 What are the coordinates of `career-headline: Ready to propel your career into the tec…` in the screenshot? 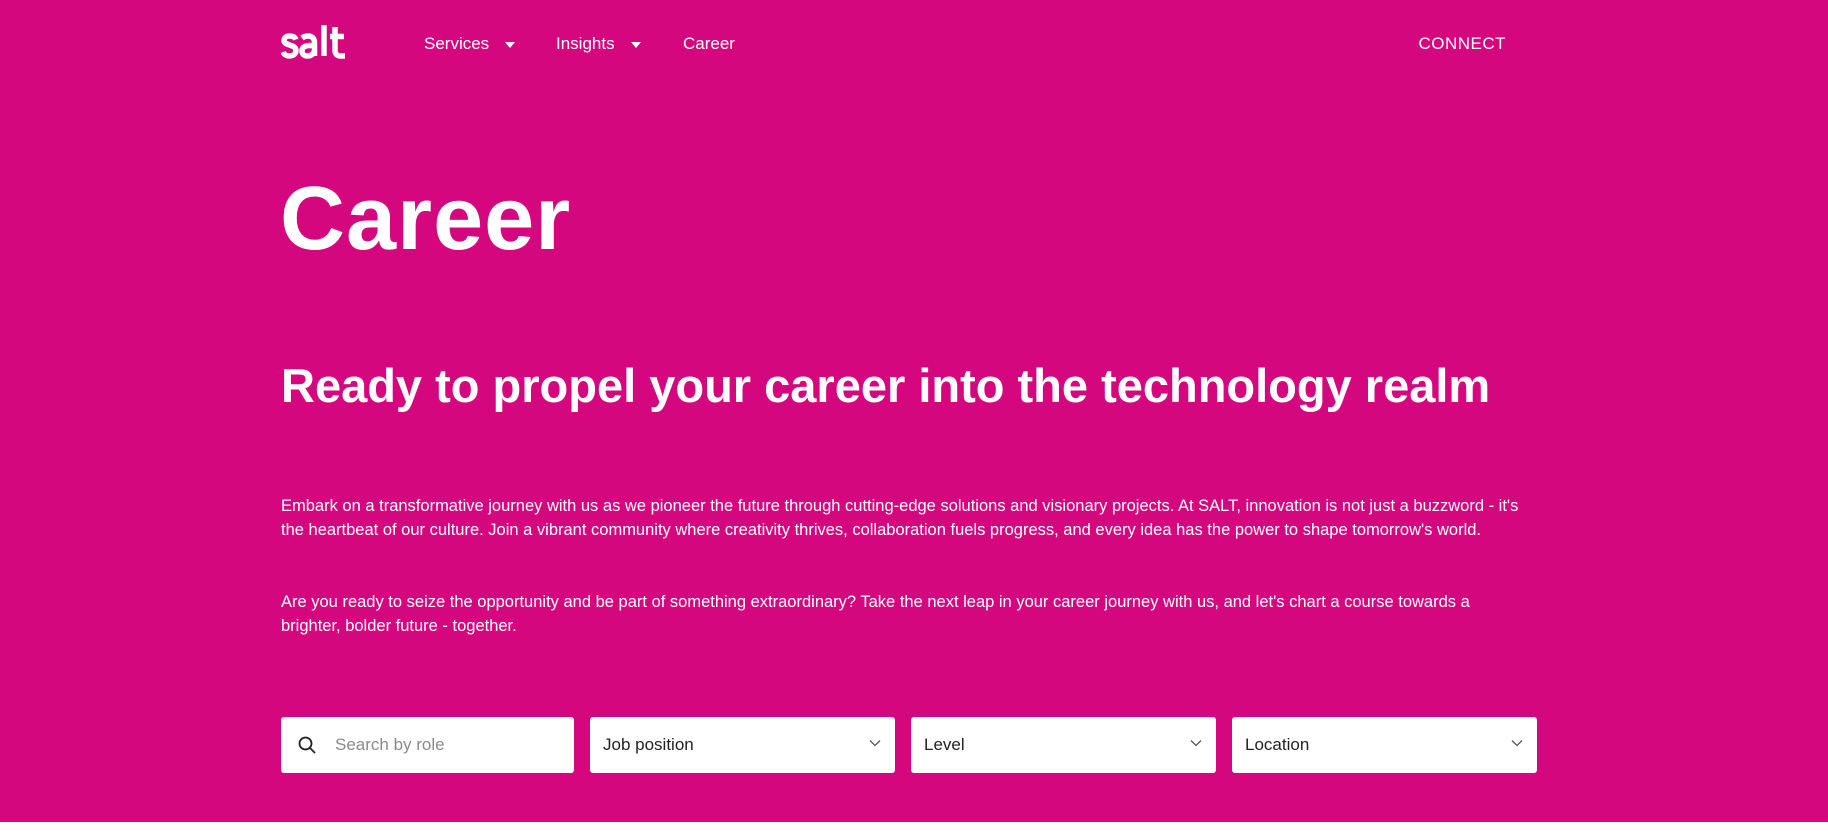 It's located at (886, 385).